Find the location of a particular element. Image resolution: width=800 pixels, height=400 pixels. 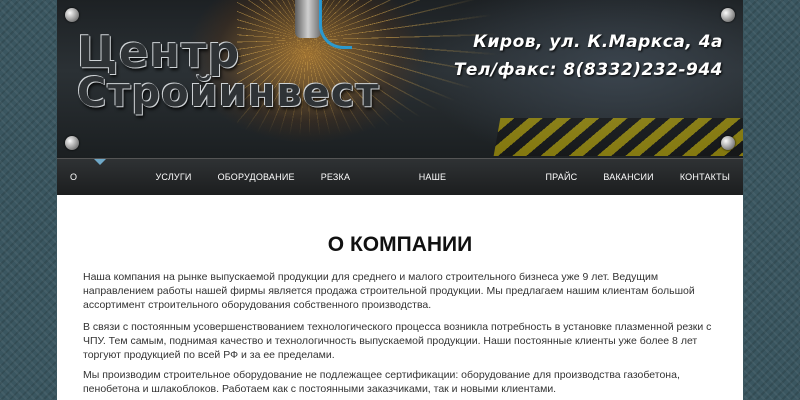

nav-item-about: О КОМПАНИИ is located at coordinates (100, 188).